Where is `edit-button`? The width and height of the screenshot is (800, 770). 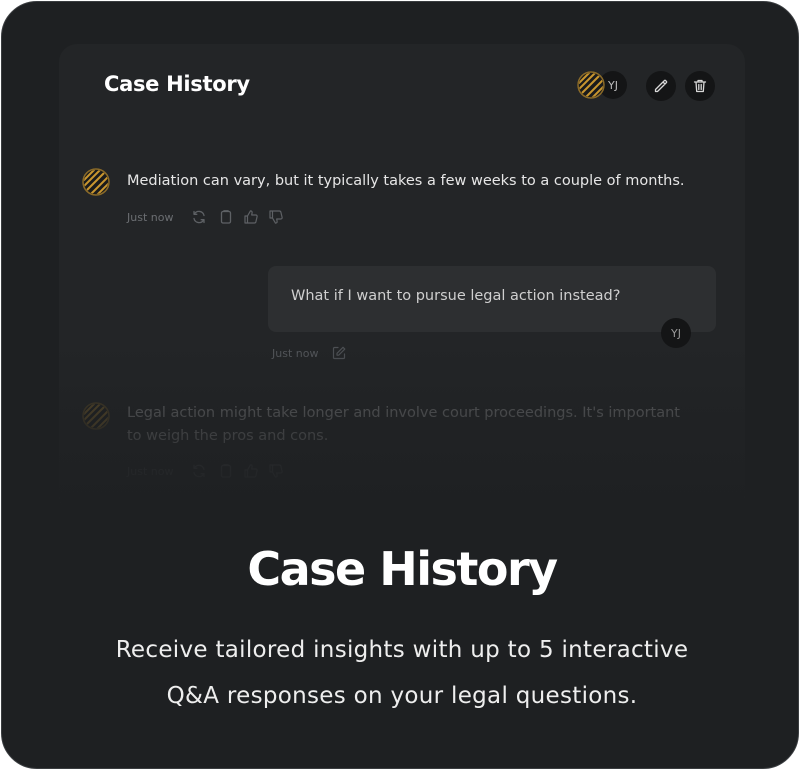
edit-button is located at coordinates (661, 86).